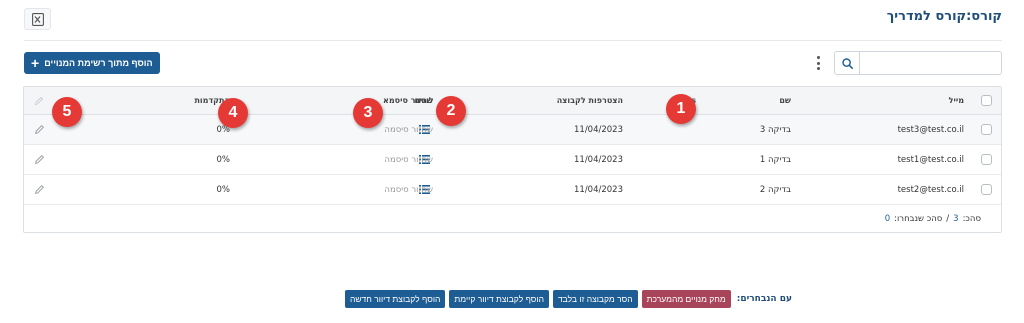  What do you see at coordinates (986, 100) in the screenshot?
I see `select-all-checkbox` at bounding box center [986, 100].